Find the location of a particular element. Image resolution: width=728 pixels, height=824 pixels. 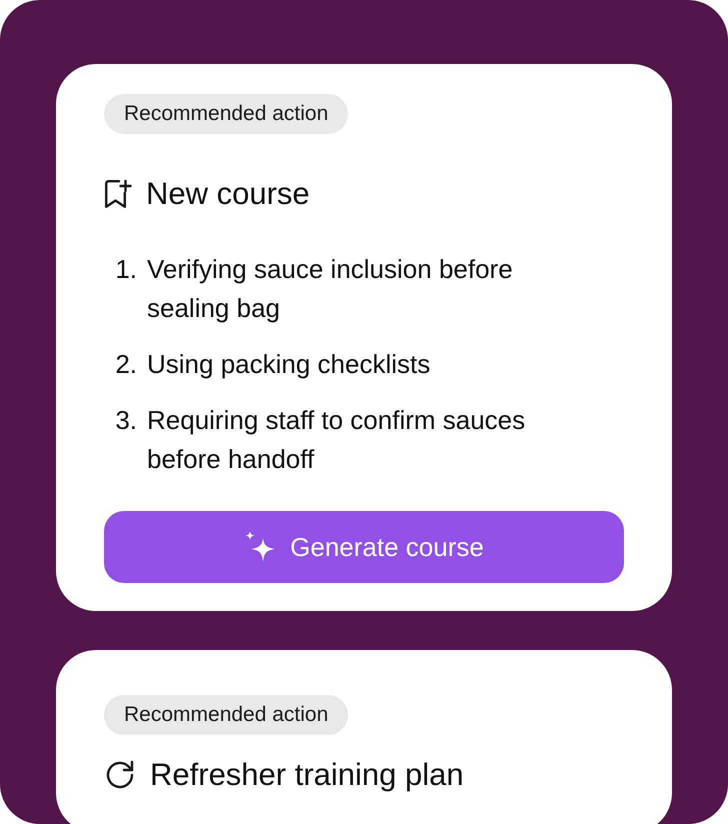

step-number: 2. is located at coordinates (126, 364).